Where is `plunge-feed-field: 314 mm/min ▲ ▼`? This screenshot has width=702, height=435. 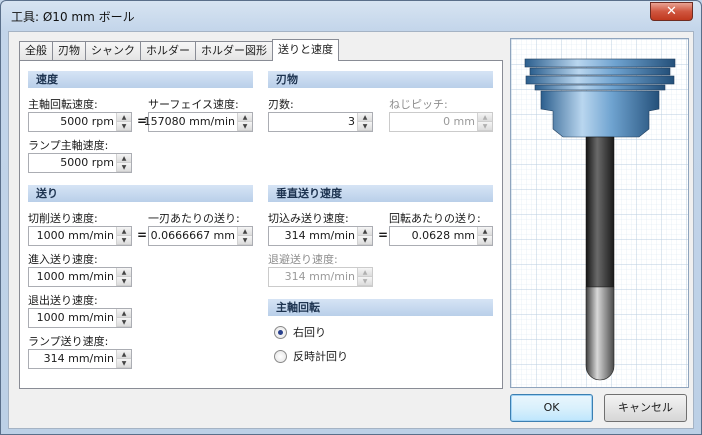 plunge-feed-field: 314 mm/min ▲ ▼ is located at coordinates (320, 236).